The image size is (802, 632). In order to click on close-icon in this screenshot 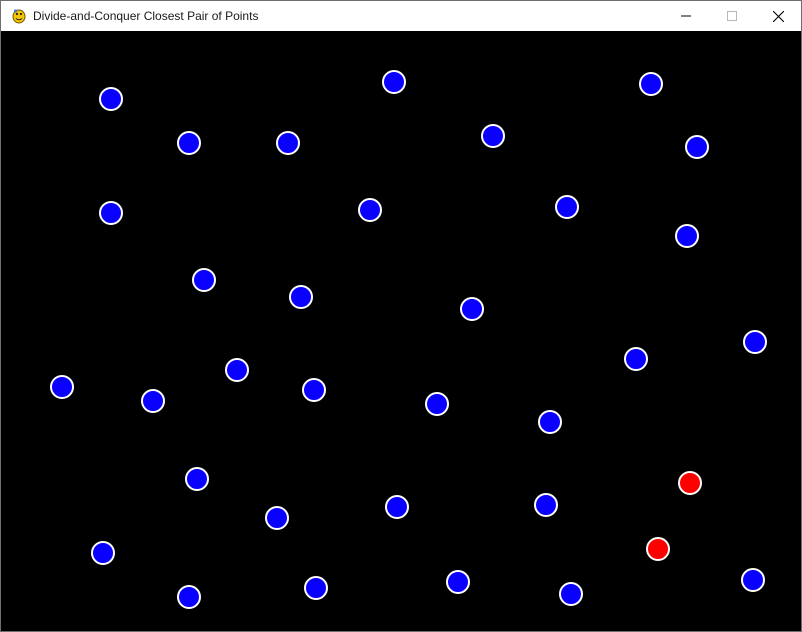, I will do `click(778, 16)`.